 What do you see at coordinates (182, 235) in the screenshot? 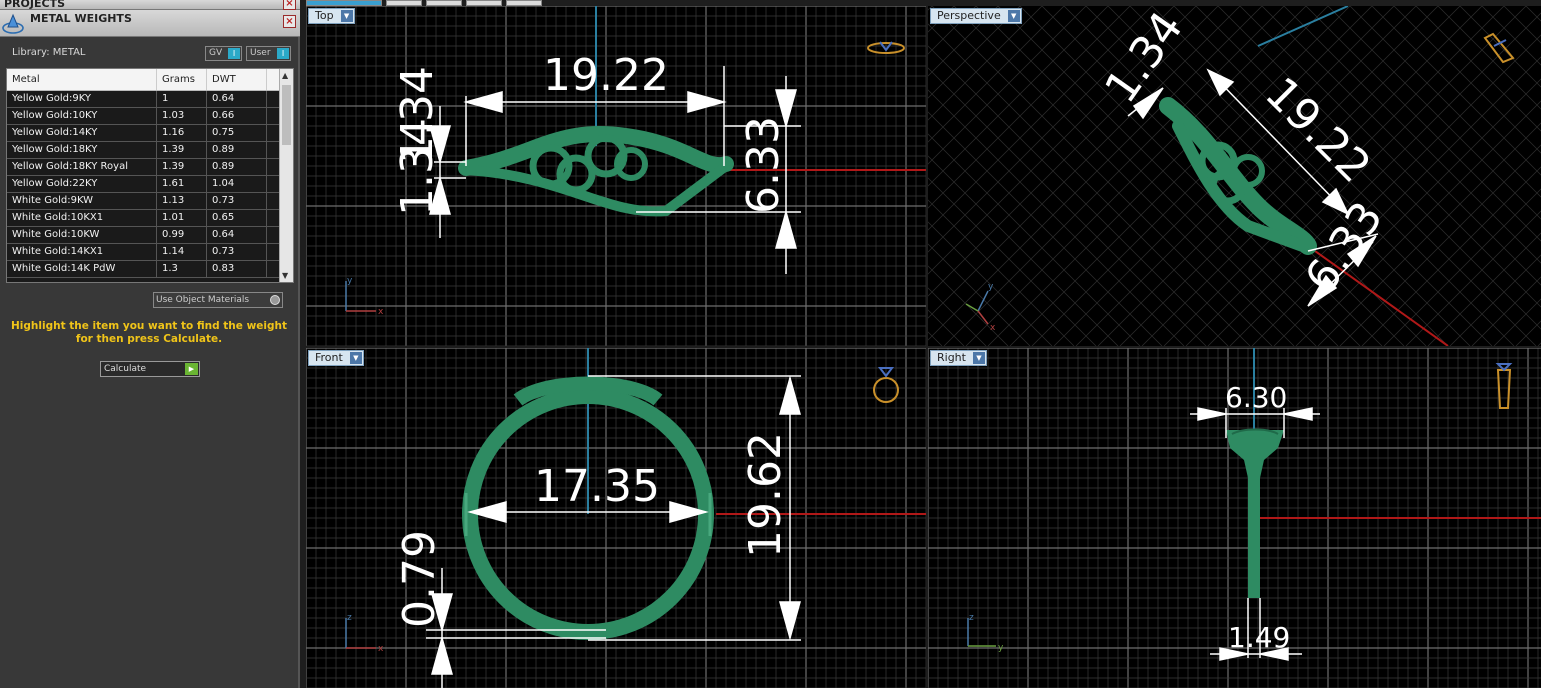
I see `grams-cell: 0.99` at bounding box center [182, 235].